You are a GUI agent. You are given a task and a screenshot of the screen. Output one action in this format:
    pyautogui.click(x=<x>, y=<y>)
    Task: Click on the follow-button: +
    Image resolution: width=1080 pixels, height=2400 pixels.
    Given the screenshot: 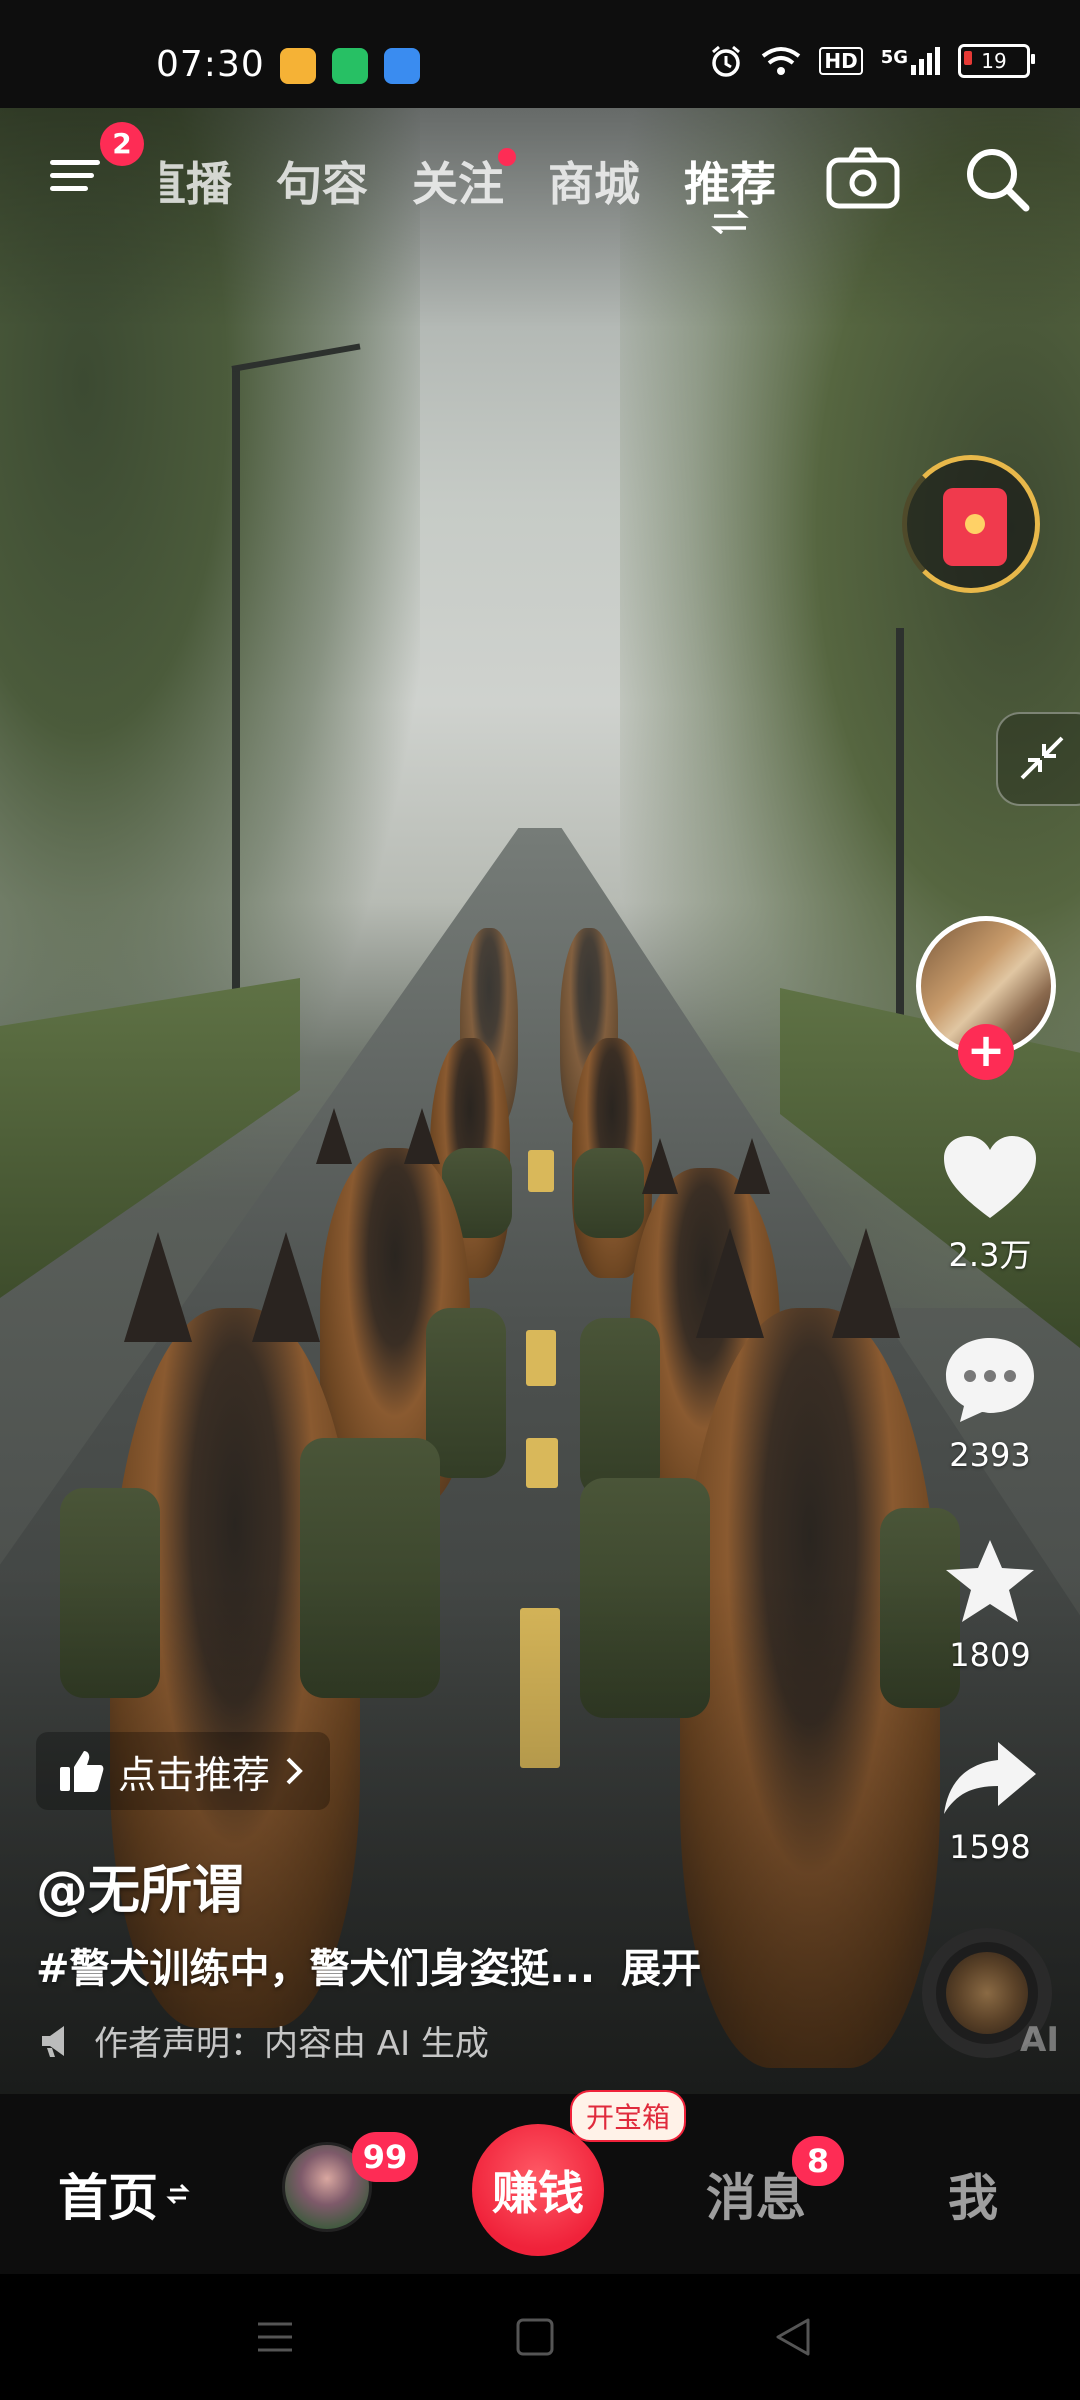 What is the action you would take?
    pyautogui.click(x=986, y=1052)
    